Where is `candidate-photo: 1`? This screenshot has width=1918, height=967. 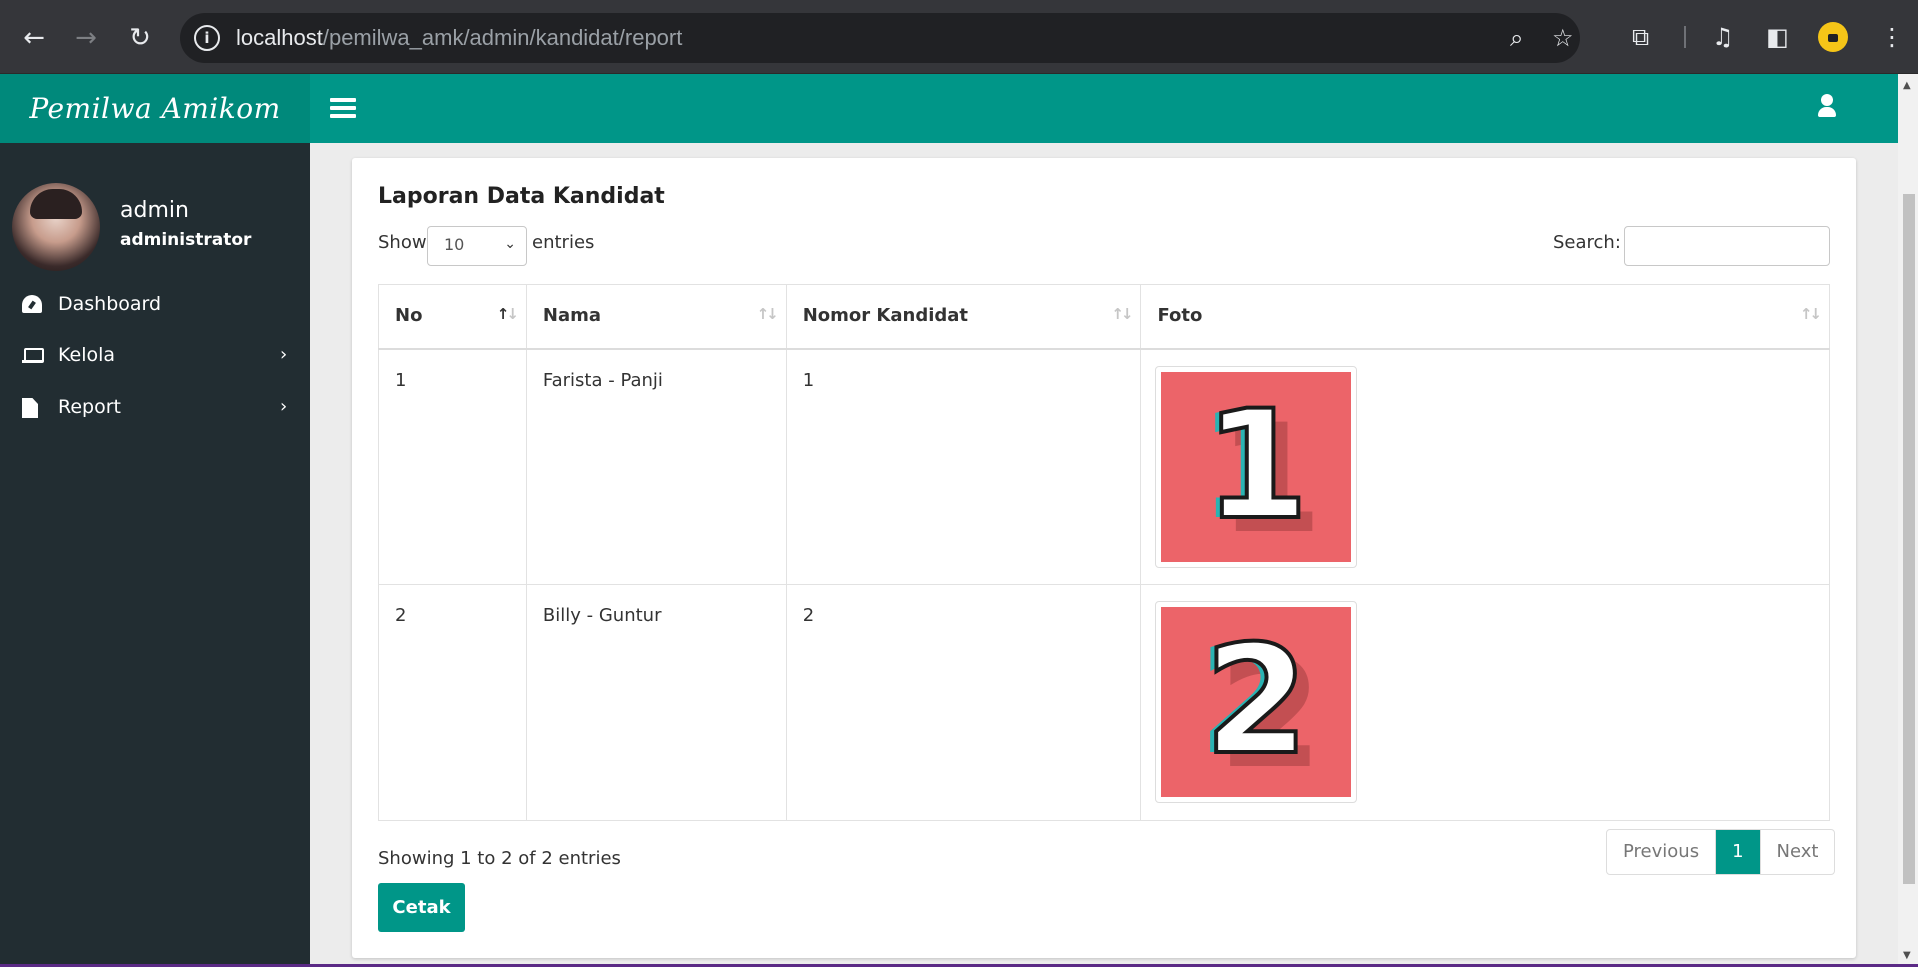
candidate-photo: 1 is located at coordinates (1256, 466).